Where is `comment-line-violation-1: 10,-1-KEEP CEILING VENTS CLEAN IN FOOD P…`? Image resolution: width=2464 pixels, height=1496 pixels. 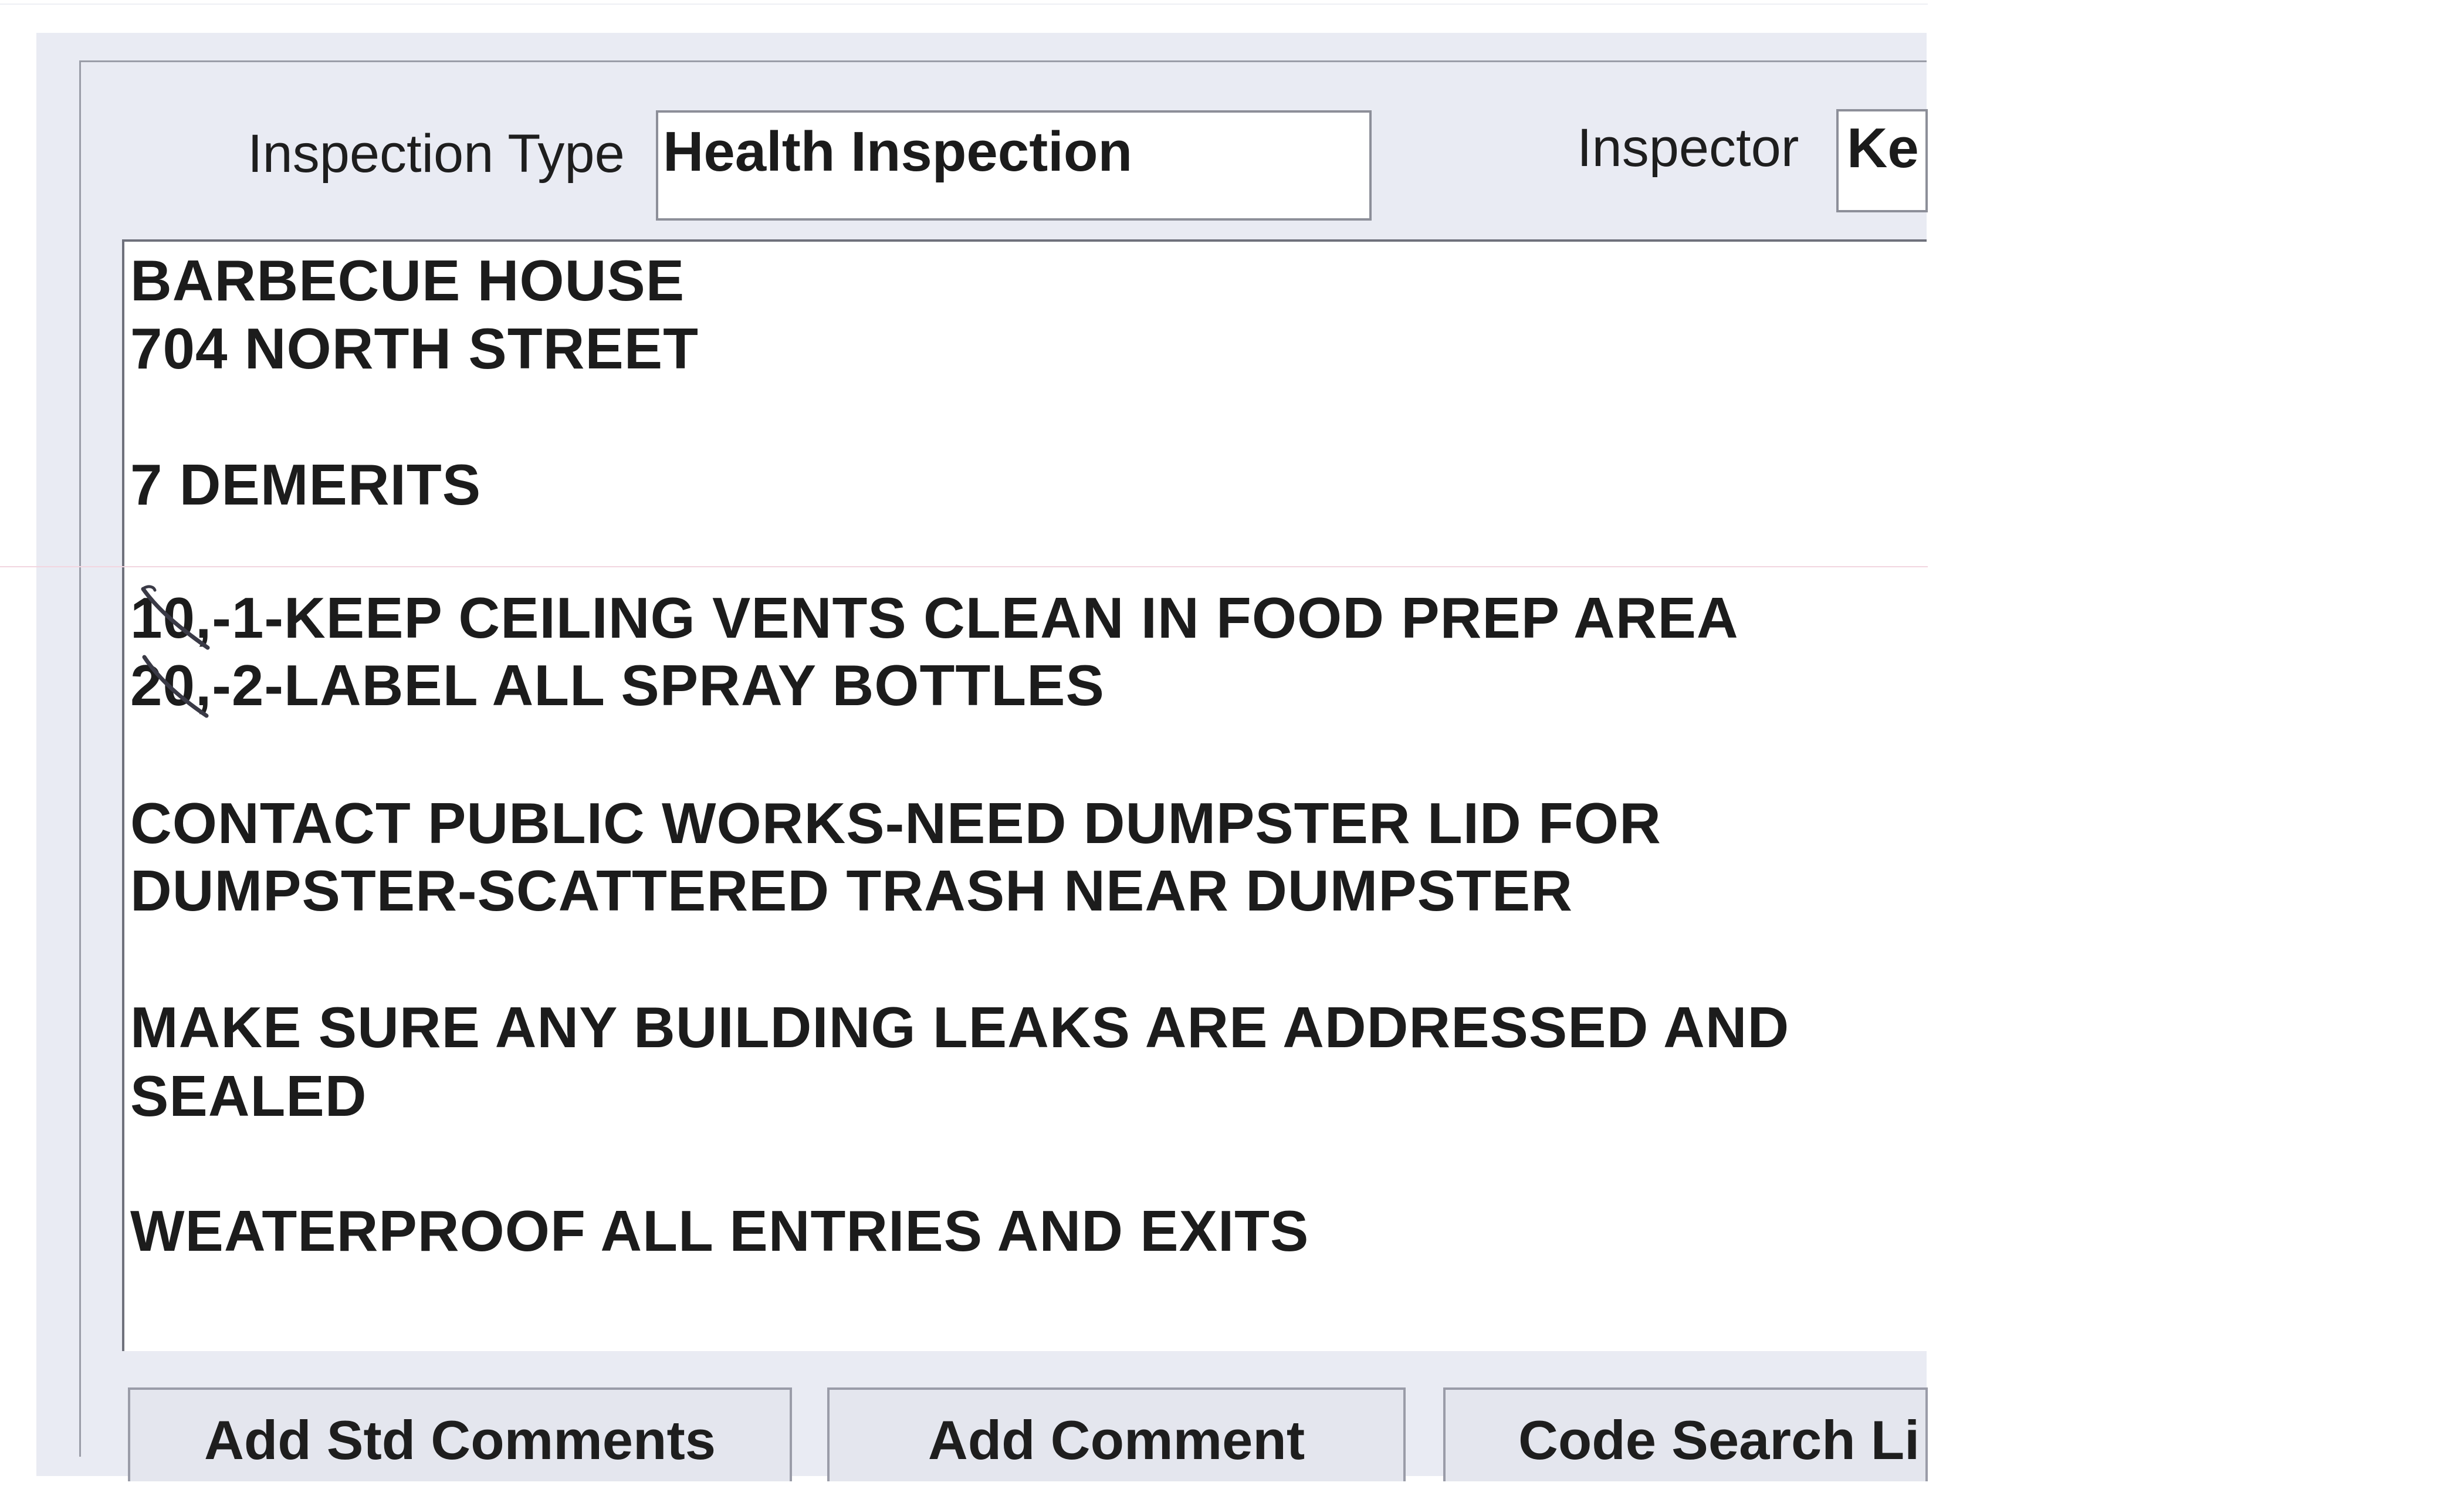
comment-line-violation-1: 10,-1-KEEP CEILING VENTS CLEAN IN FOOD P… is located at coordinates (934, 617).